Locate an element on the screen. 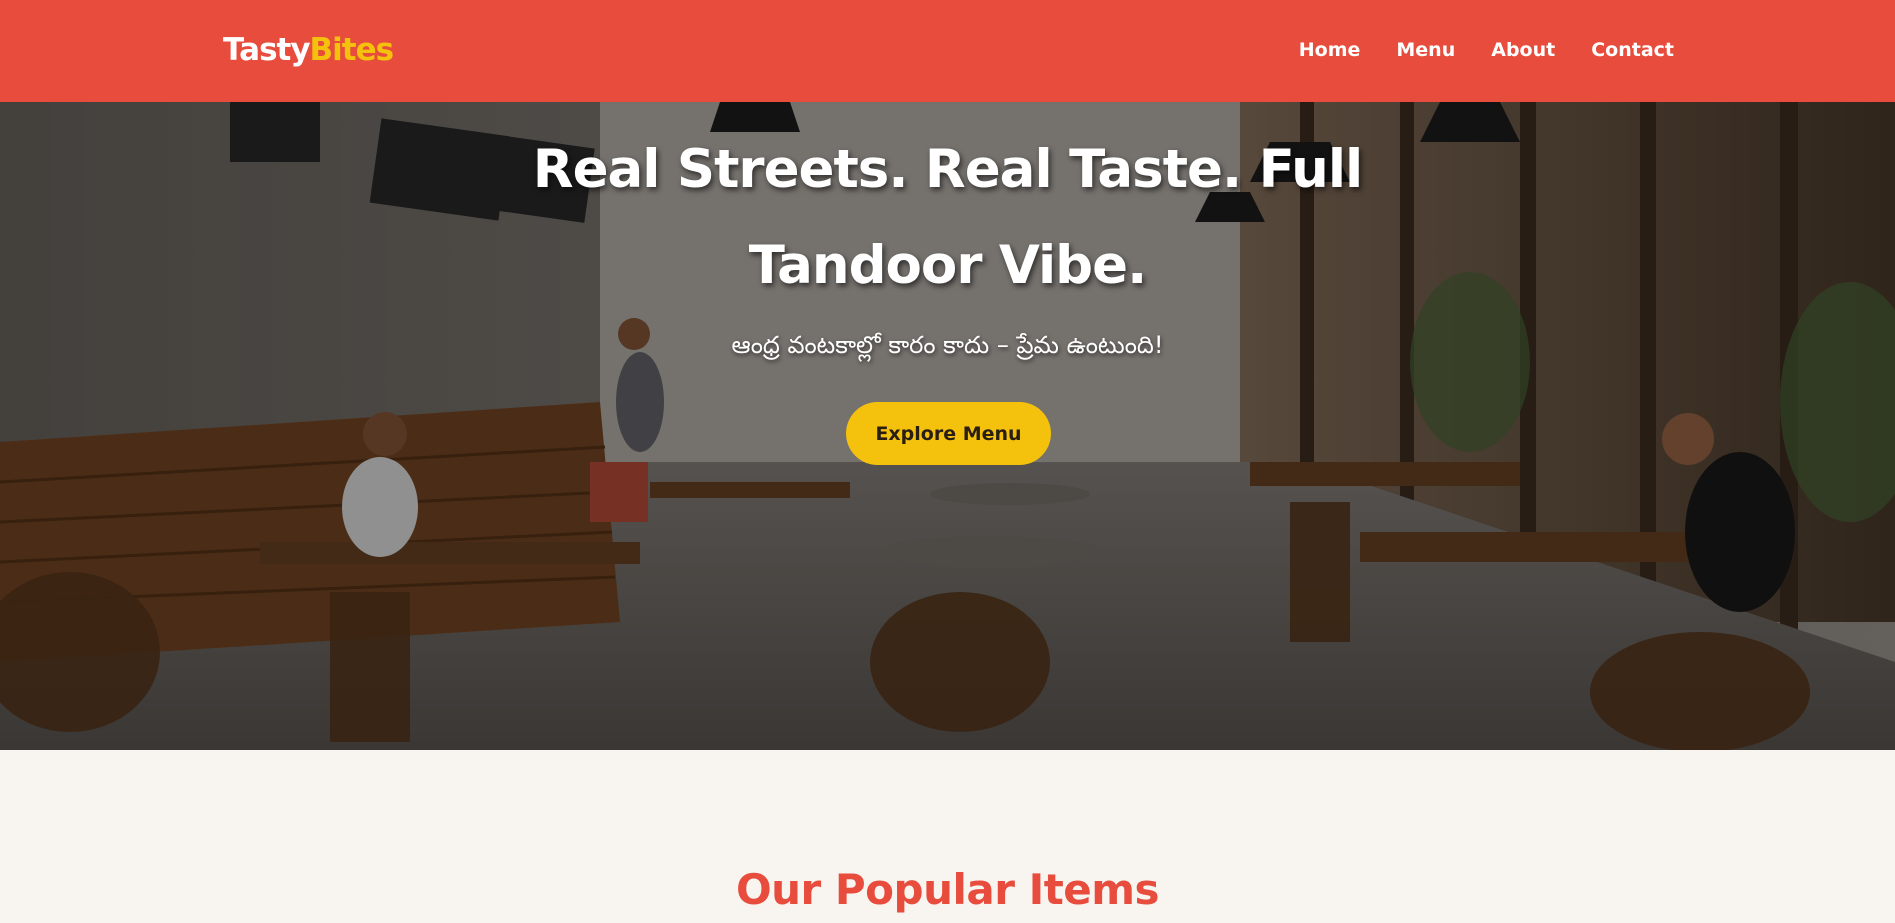 The height and width of the screenshot is (923, 1895). nav-link-contact: Contact is located at coordinates (1632, 50).